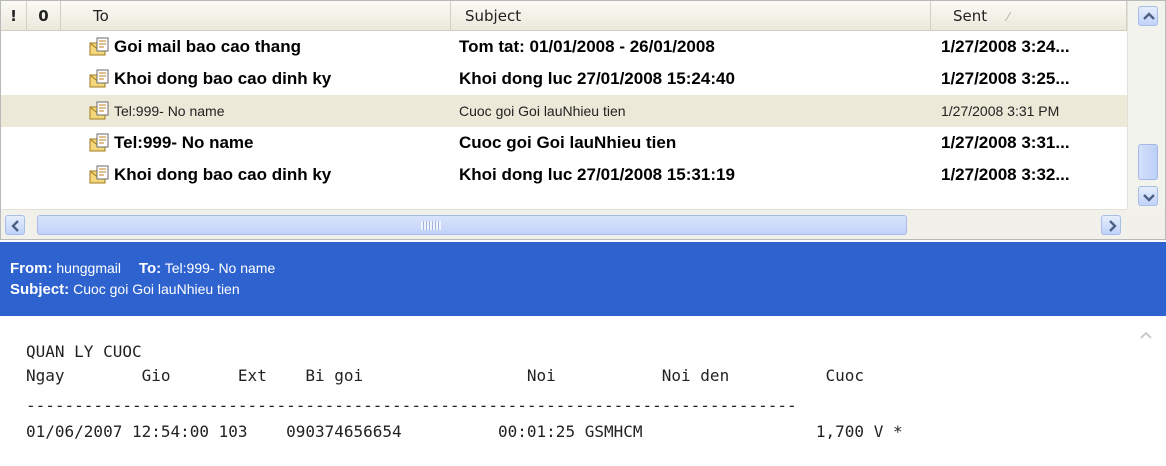 The width and height of the screenshot is (1166, 466). I want to click on message-sent: 1/27/2008 3:31 PM, so click(1000, 111).